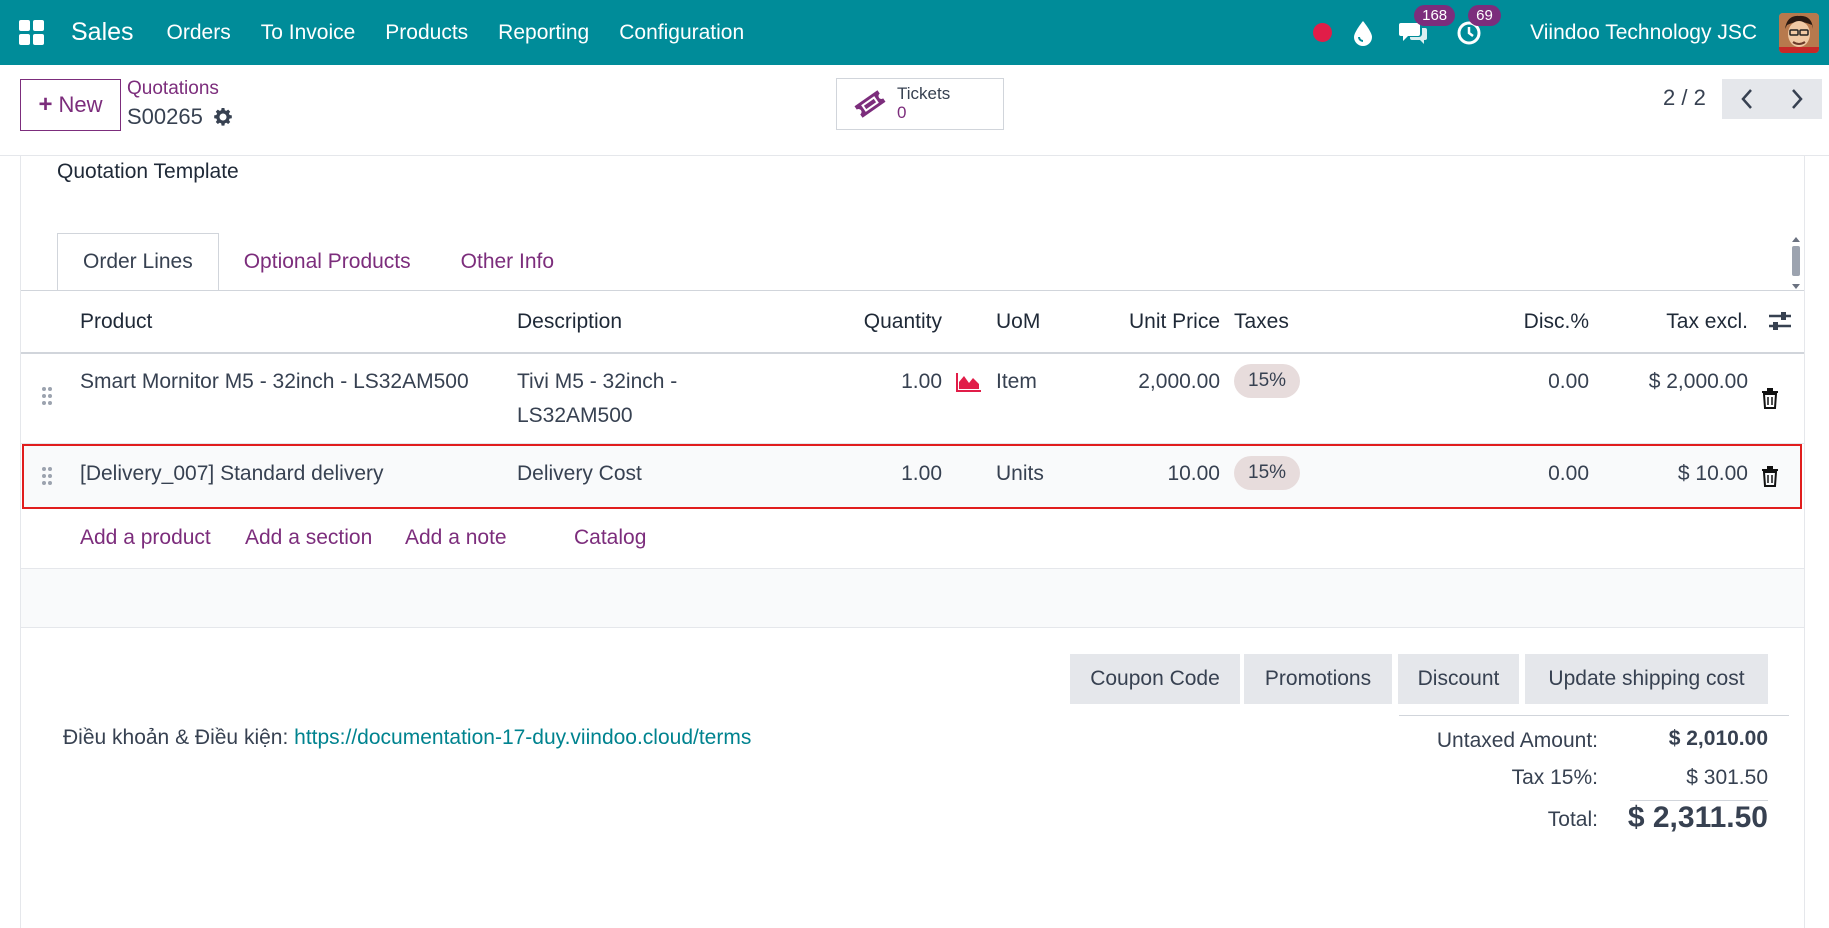  I want to click on tab-optional-products: Optional Products, so click(327, 262).